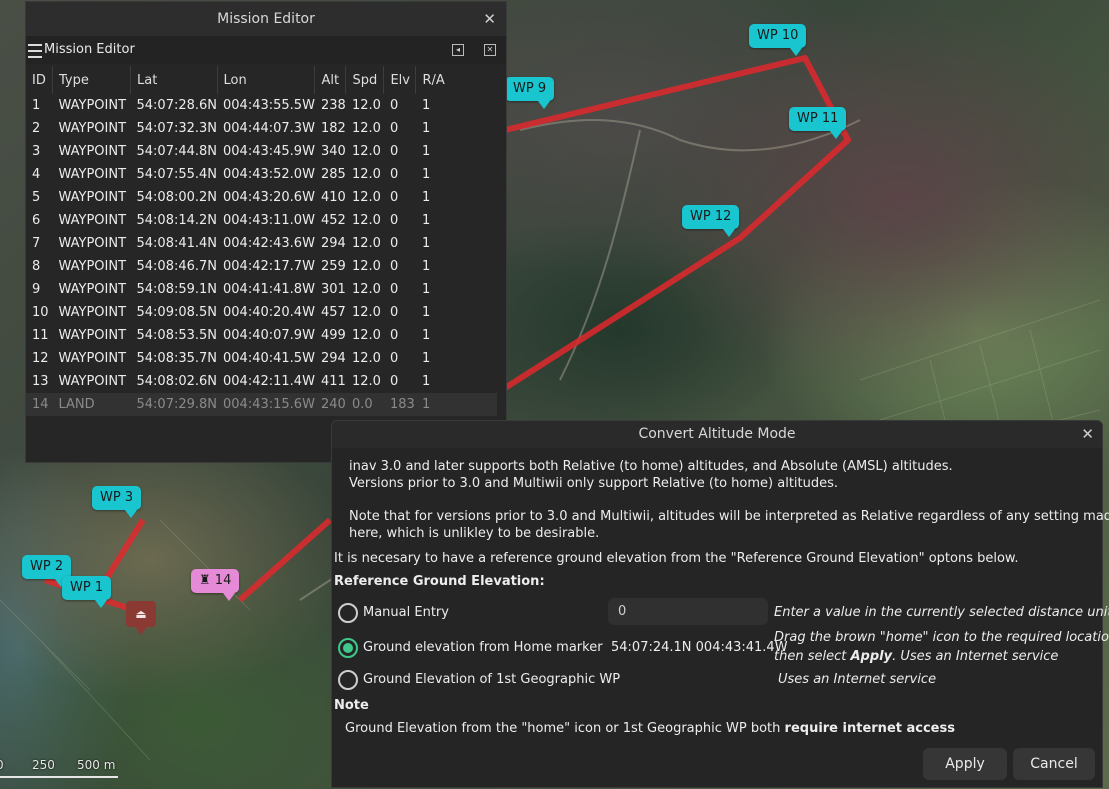 The image size is (1109, 789). I want to click on first-wp-label: Ground Elevation of 1st Geographic WP, so click(491, 679).